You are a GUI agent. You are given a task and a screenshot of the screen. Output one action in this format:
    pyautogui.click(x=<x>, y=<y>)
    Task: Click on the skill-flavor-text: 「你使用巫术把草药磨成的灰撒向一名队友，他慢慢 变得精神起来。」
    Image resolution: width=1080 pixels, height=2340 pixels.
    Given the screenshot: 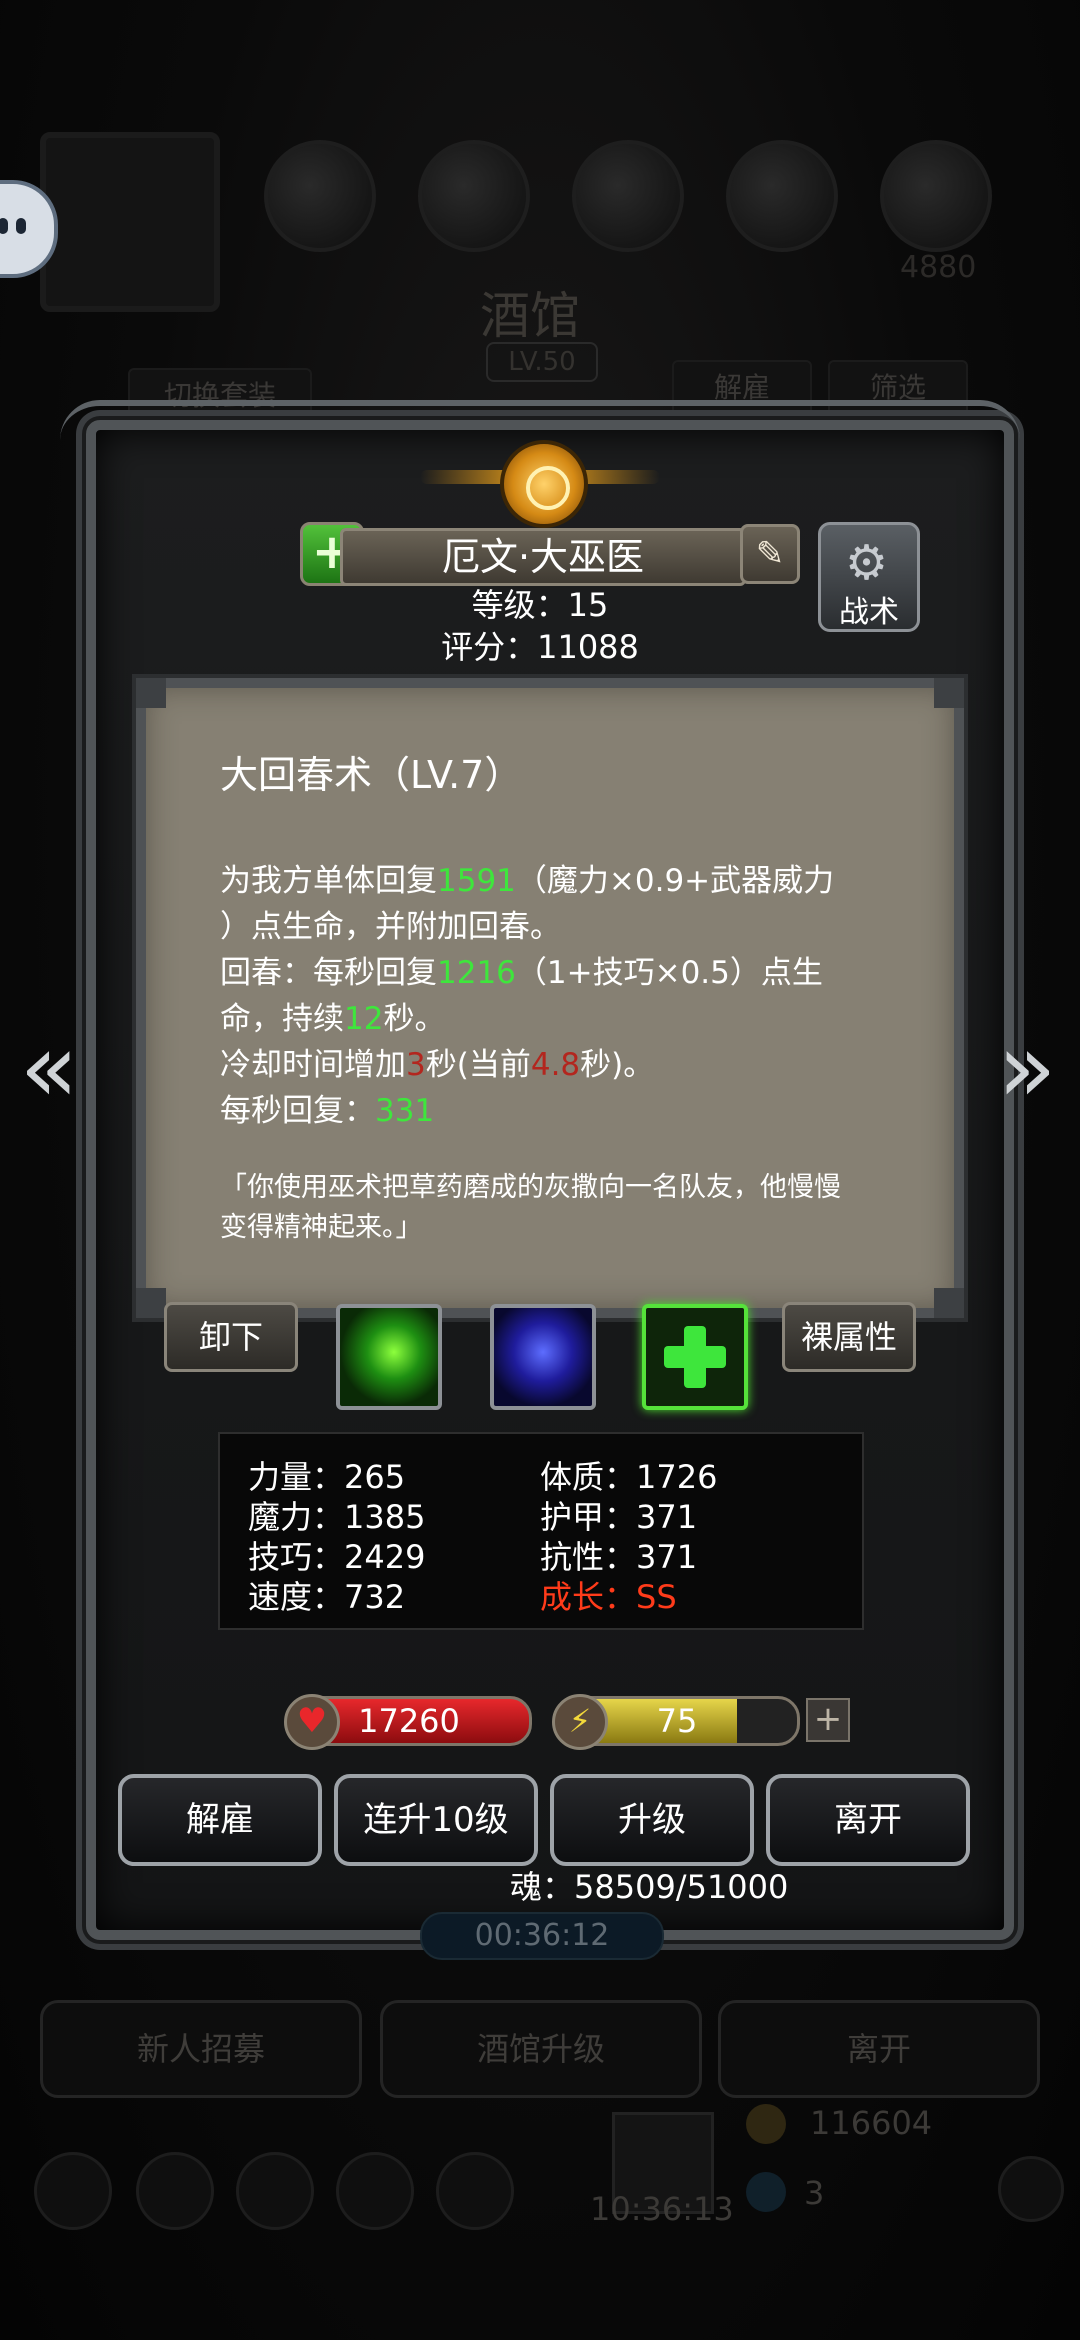 What is the action you would take?
    pyautogui.click(x=530, y=1207)
    